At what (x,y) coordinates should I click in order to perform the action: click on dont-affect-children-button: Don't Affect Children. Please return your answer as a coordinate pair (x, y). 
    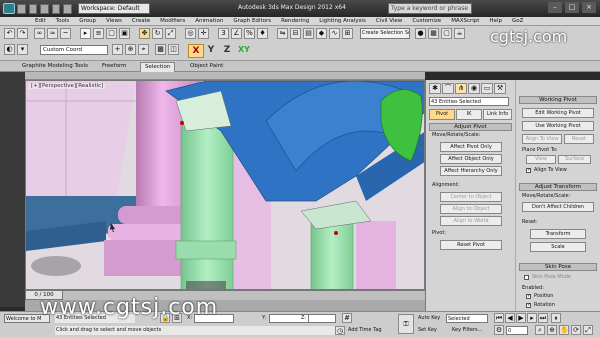
    Looking at the image, I should click on (558, 207).